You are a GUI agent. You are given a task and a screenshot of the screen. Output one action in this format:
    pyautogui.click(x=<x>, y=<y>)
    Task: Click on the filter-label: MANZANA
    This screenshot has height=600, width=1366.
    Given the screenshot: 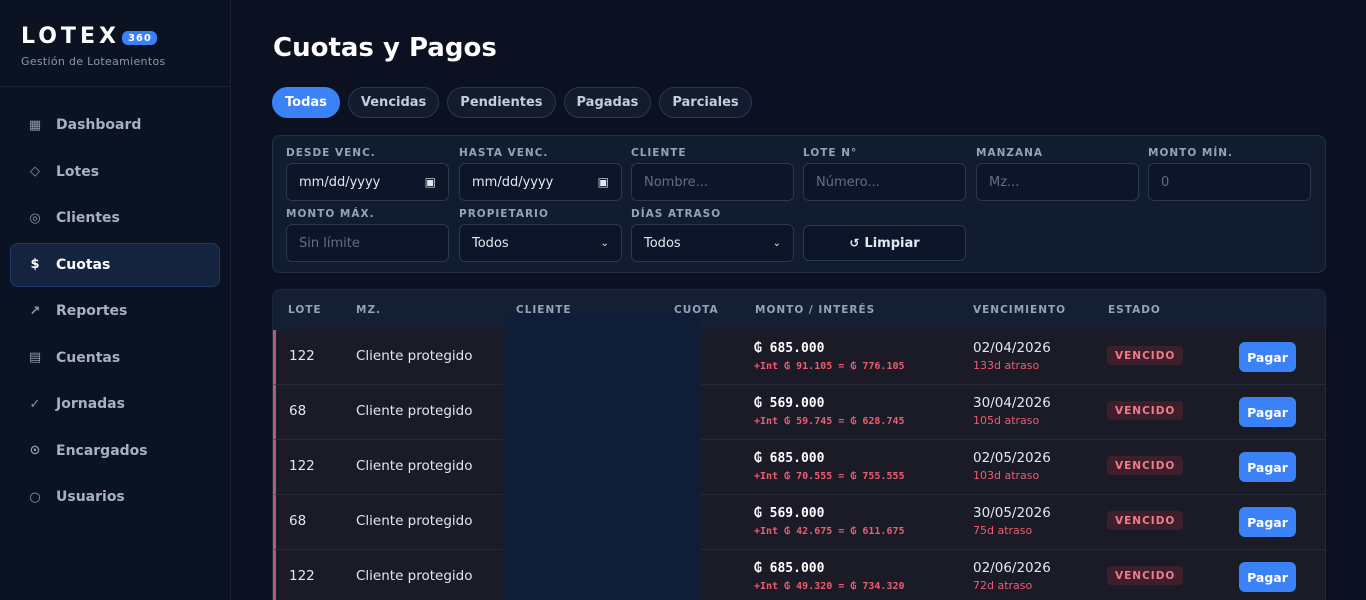 What is the action you would take?
    pyautogui.click(x=1010, y=153)
    